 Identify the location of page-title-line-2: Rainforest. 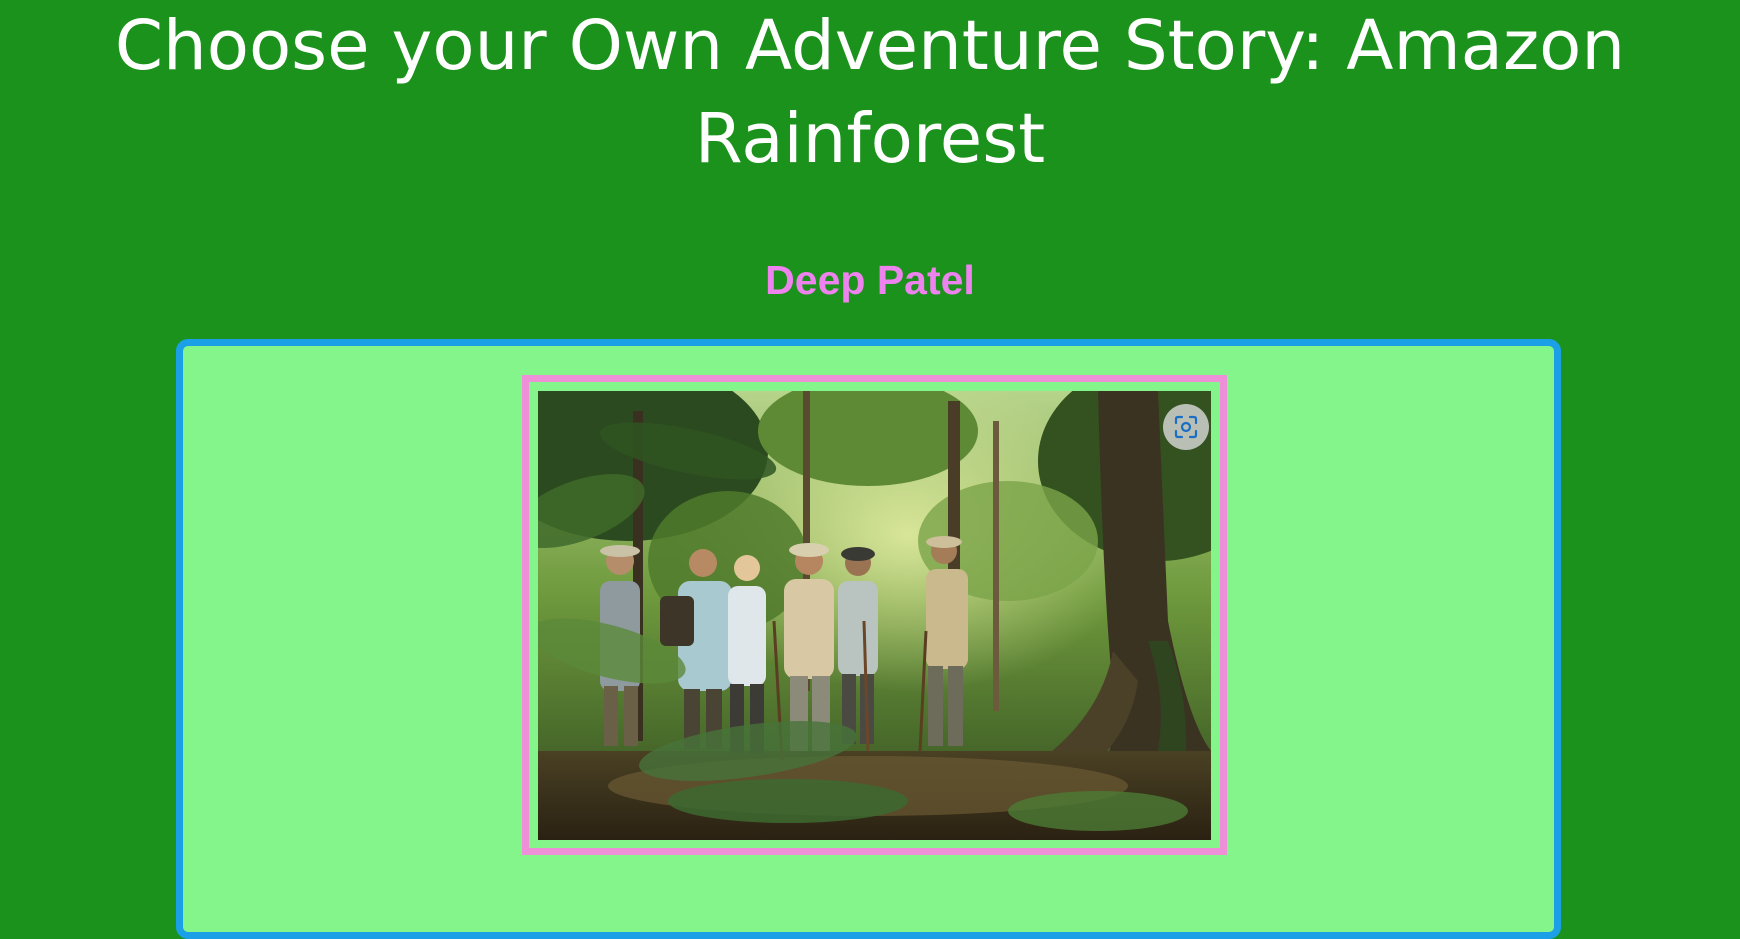
(870, 139).